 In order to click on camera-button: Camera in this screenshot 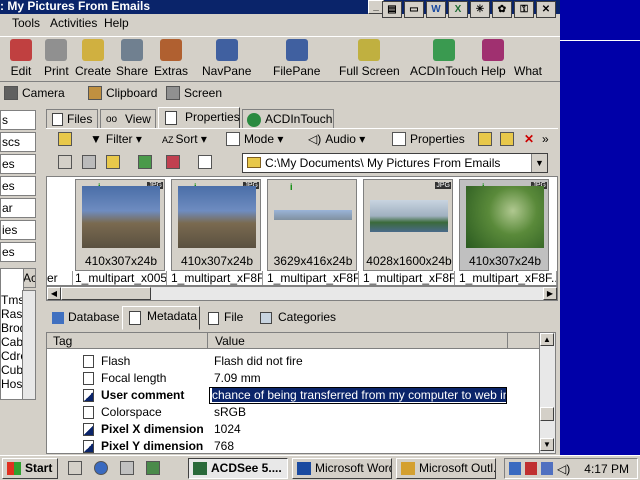, I will do `click(34, 93)`.